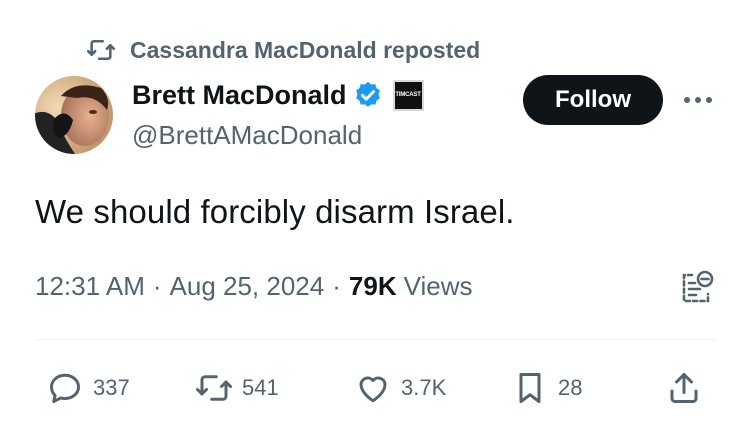 Image resolution: width=750 pixels, height=433 pixels. What do you see at coordinates (375, 339) in the screenshot?
I see `divider` at bounding box center [375, 339].